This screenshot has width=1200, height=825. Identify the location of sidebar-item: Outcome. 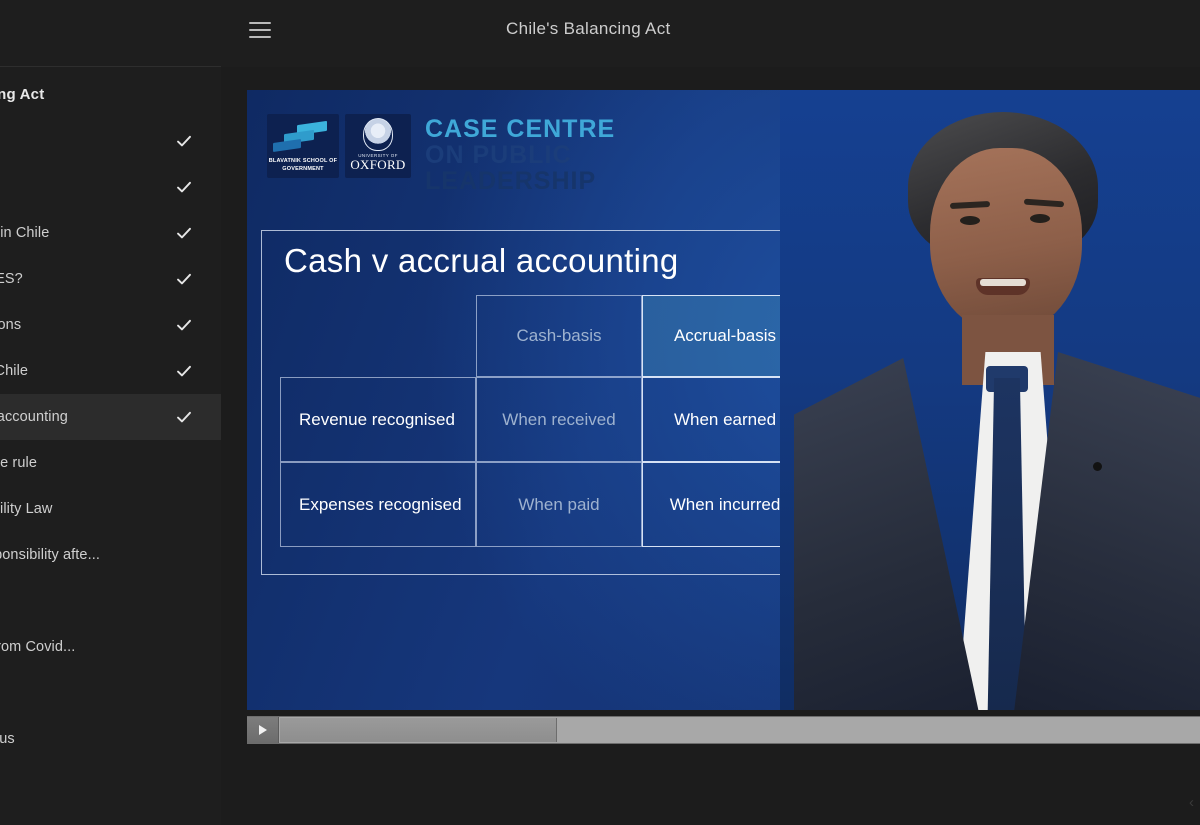
(110, 785).